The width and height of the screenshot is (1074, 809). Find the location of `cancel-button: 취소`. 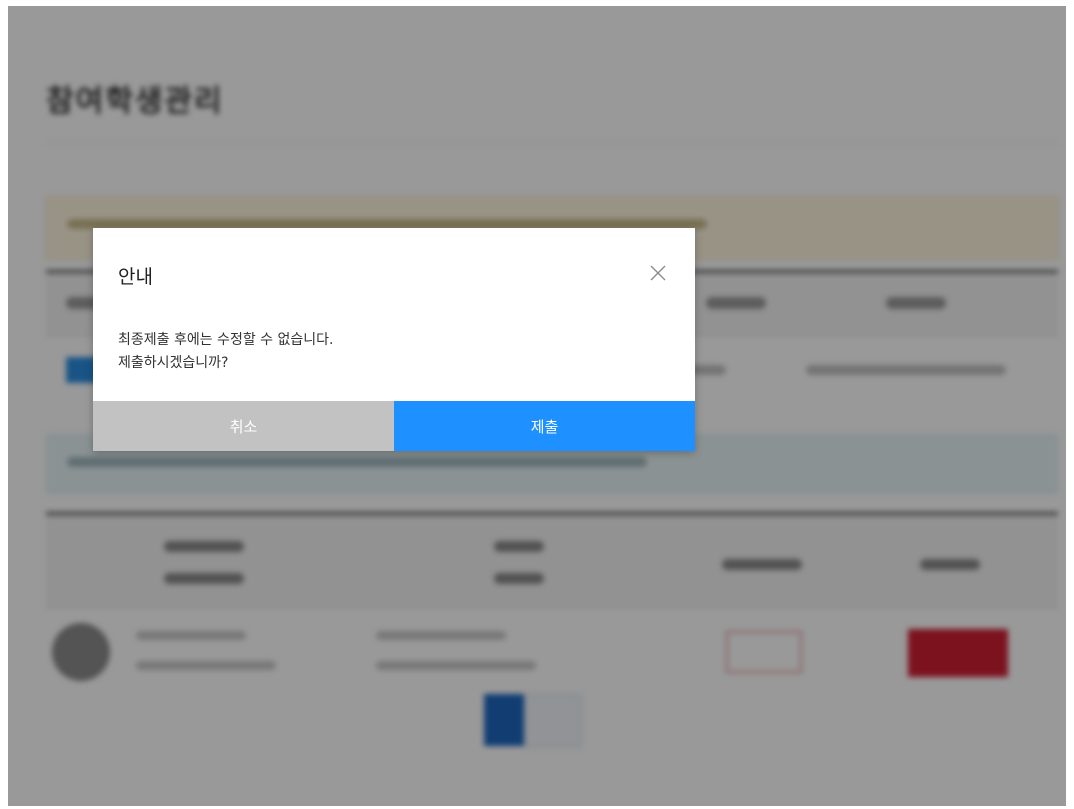

cancel-button: 취소 is located at coordinates (243, 426).